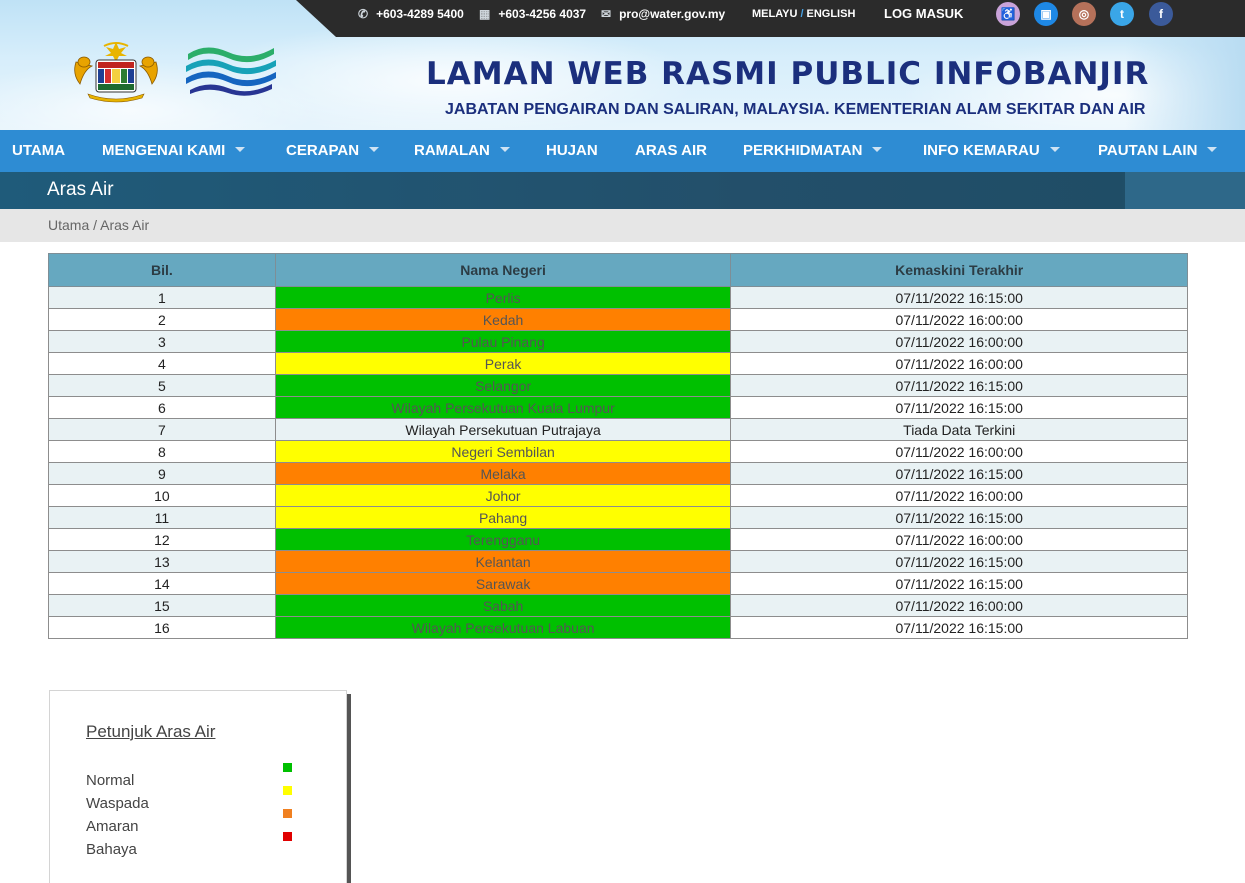 The width and height of the screenshot is (1245, 883). Describe the element at coordinates (503, 297) in the screenshot. I see `state-name-cell: Perlis` at that location.